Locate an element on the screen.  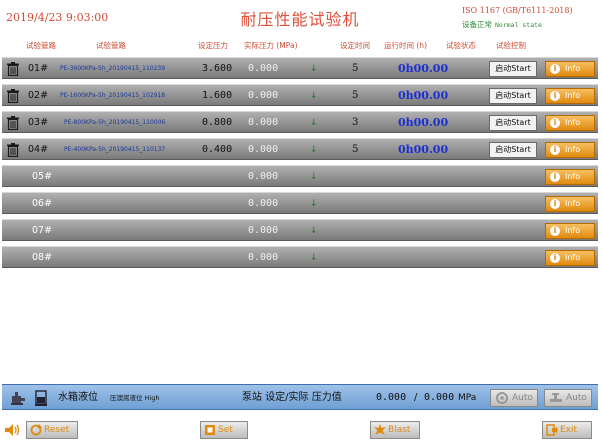
reset-icon is located at coordinates (36, 430).